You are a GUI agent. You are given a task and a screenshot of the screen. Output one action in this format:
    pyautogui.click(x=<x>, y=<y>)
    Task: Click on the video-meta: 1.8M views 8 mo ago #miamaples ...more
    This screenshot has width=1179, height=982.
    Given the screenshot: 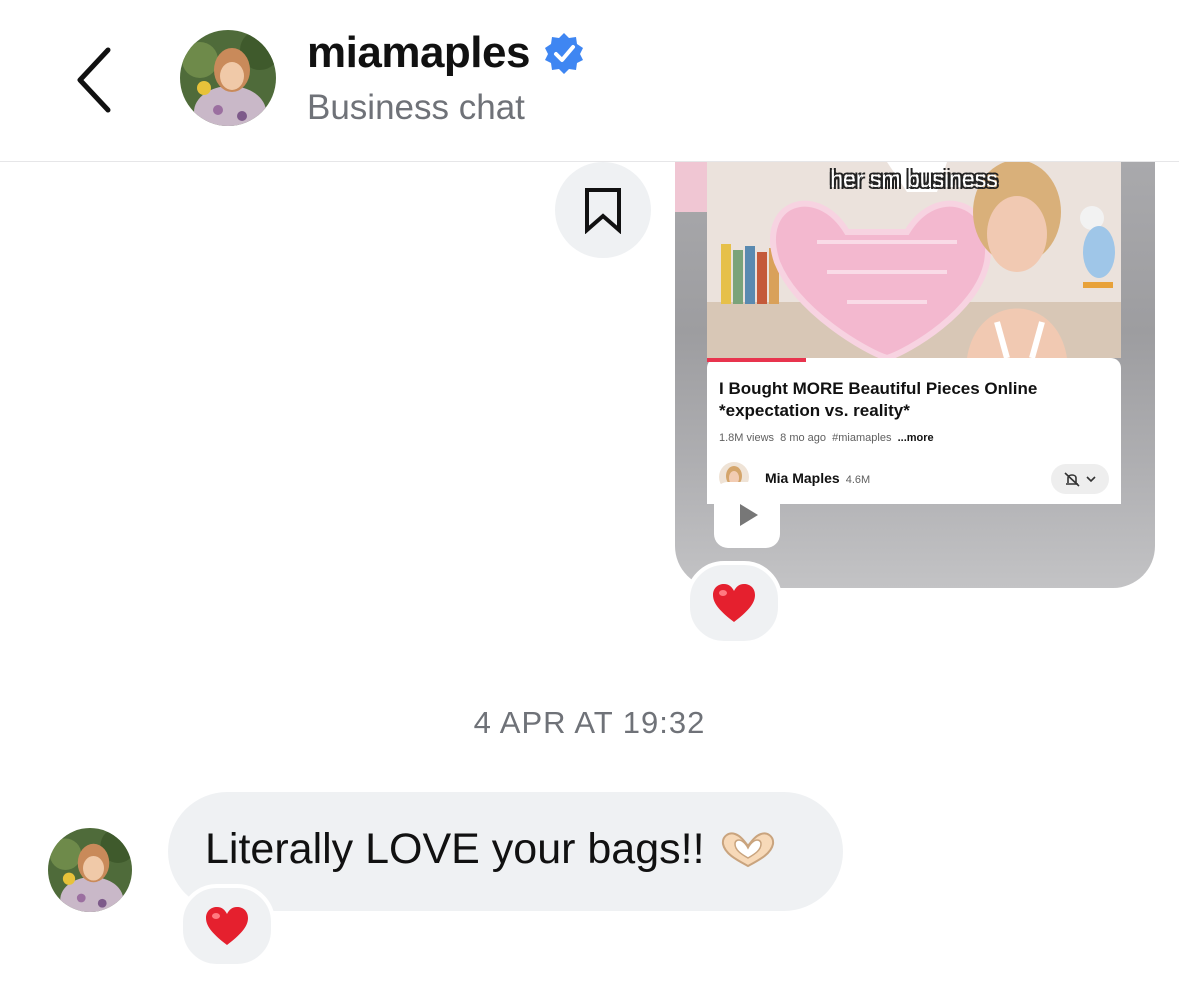 What is the action you would take?
    pyautogui.click(x=826, y=438)
    